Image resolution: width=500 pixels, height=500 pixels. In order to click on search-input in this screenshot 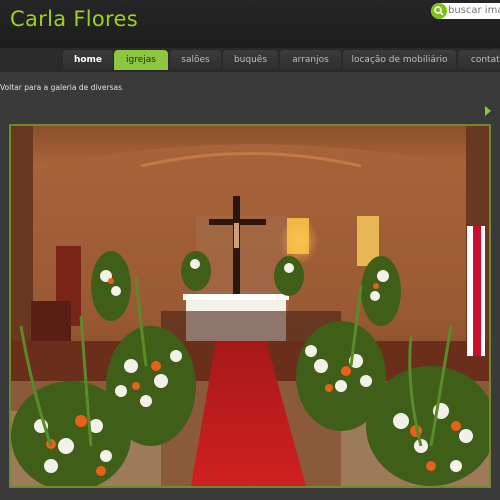, I will do `click(474, 11)`.